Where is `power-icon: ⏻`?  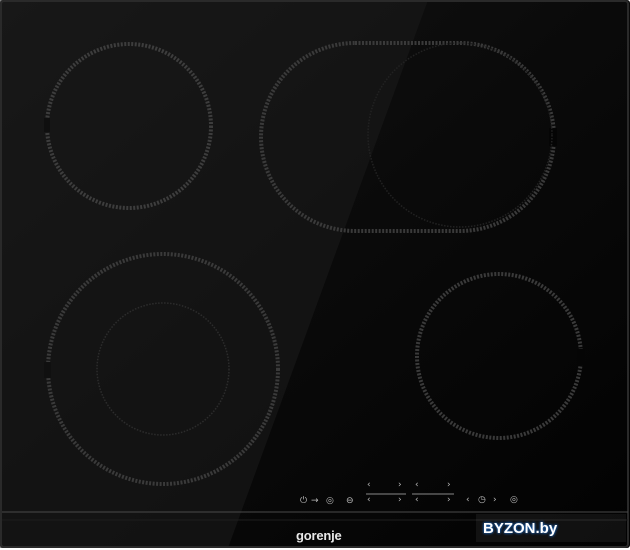
power-icon: ⏻ is located at coordinates (303, 501).